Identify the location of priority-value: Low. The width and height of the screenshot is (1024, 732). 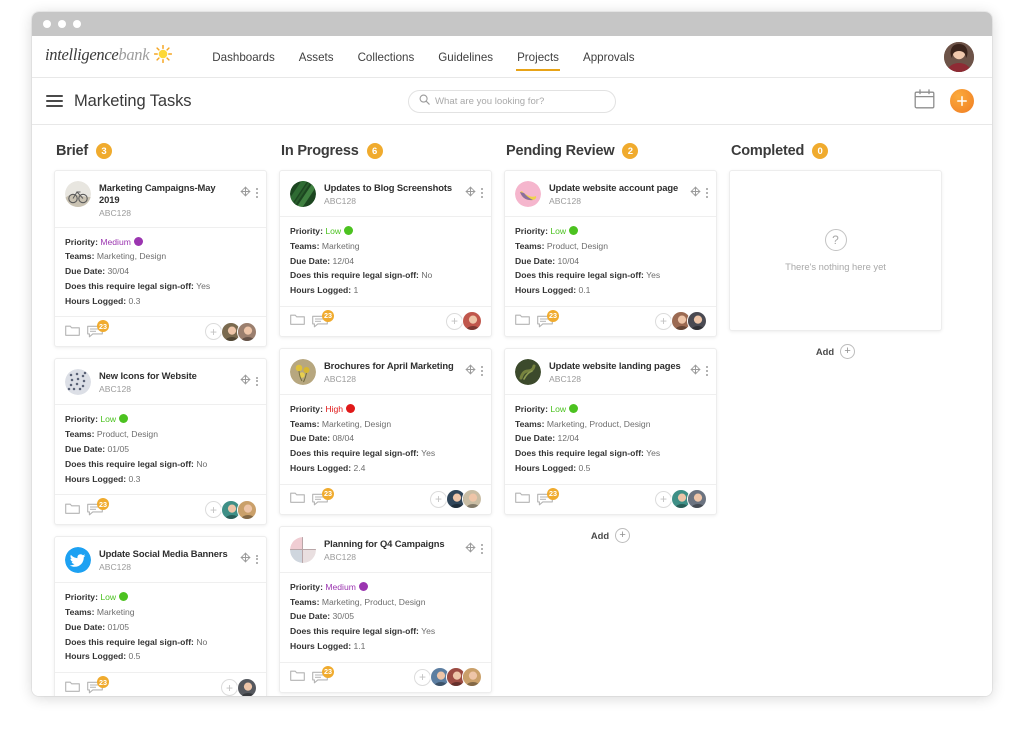
(558, 231).